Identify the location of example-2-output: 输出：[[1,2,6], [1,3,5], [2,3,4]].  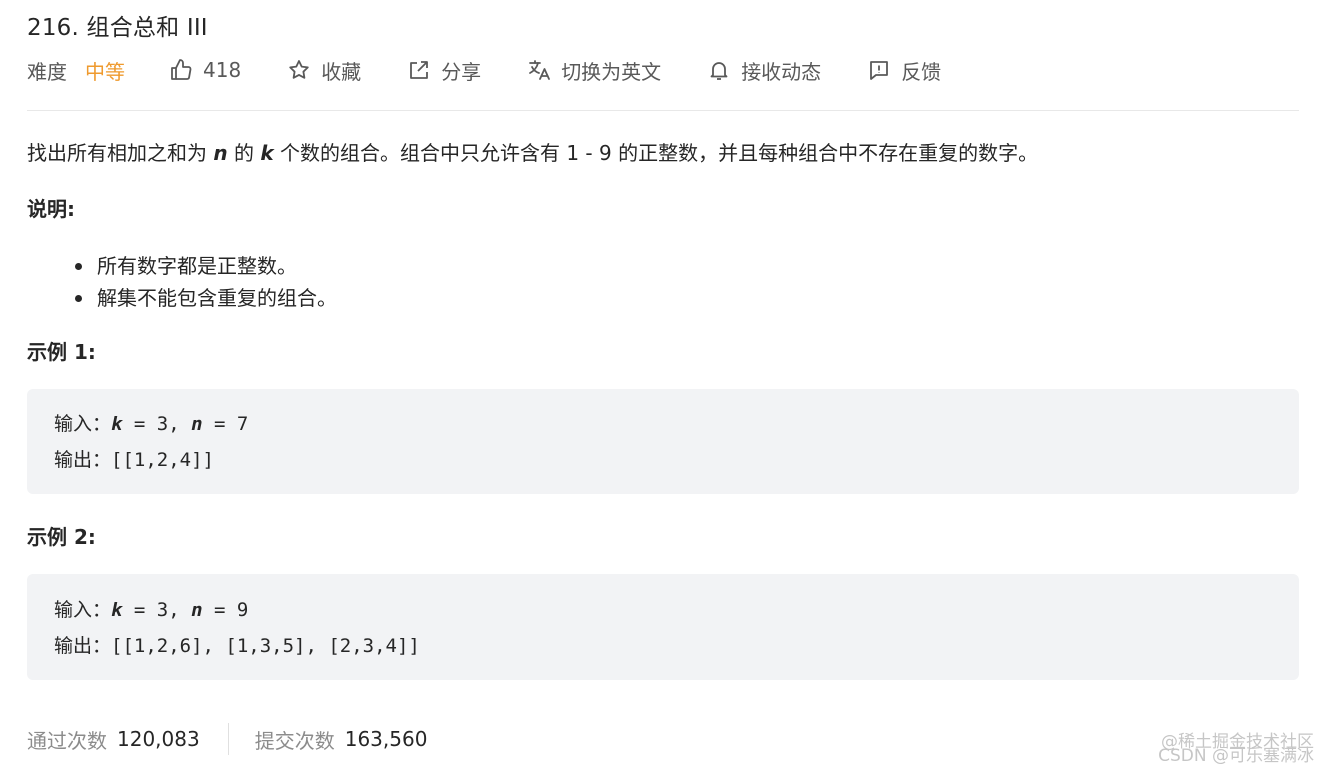
(237, 646).